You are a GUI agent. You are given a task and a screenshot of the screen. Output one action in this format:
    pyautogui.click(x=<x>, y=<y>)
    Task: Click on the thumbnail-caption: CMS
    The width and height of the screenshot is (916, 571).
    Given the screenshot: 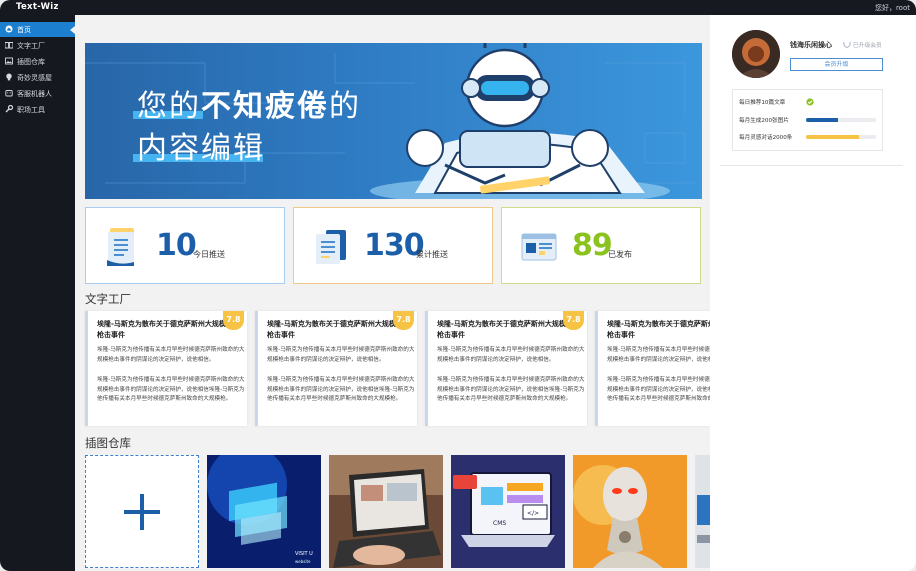 What is the action you would take?
    pyautogui.click(x=499, y=523)
    